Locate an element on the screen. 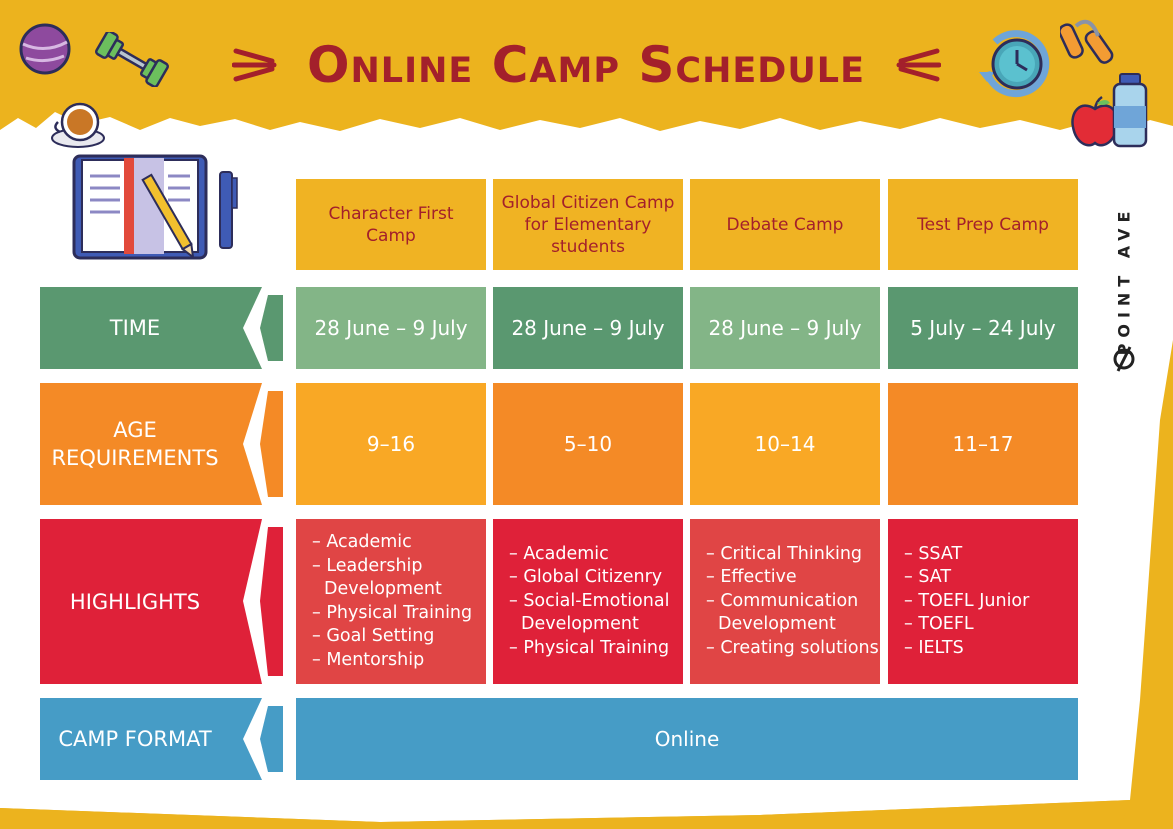  stopwatch-icon is located at coordinates (1014, 64).